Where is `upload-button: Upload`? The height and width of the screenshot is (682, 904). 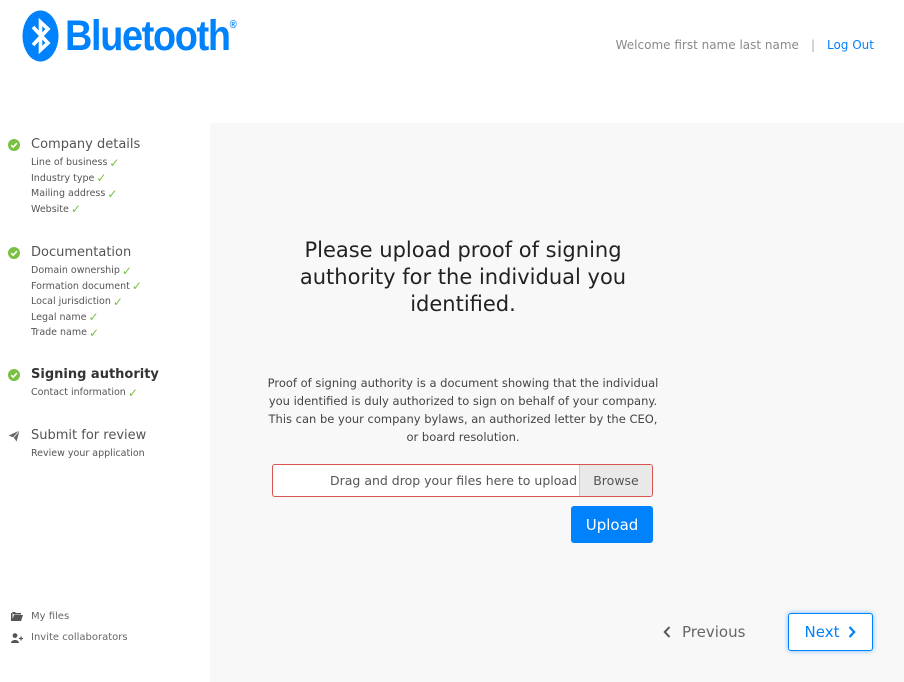 upload-button: Upload is located at coordinates (612, 524).